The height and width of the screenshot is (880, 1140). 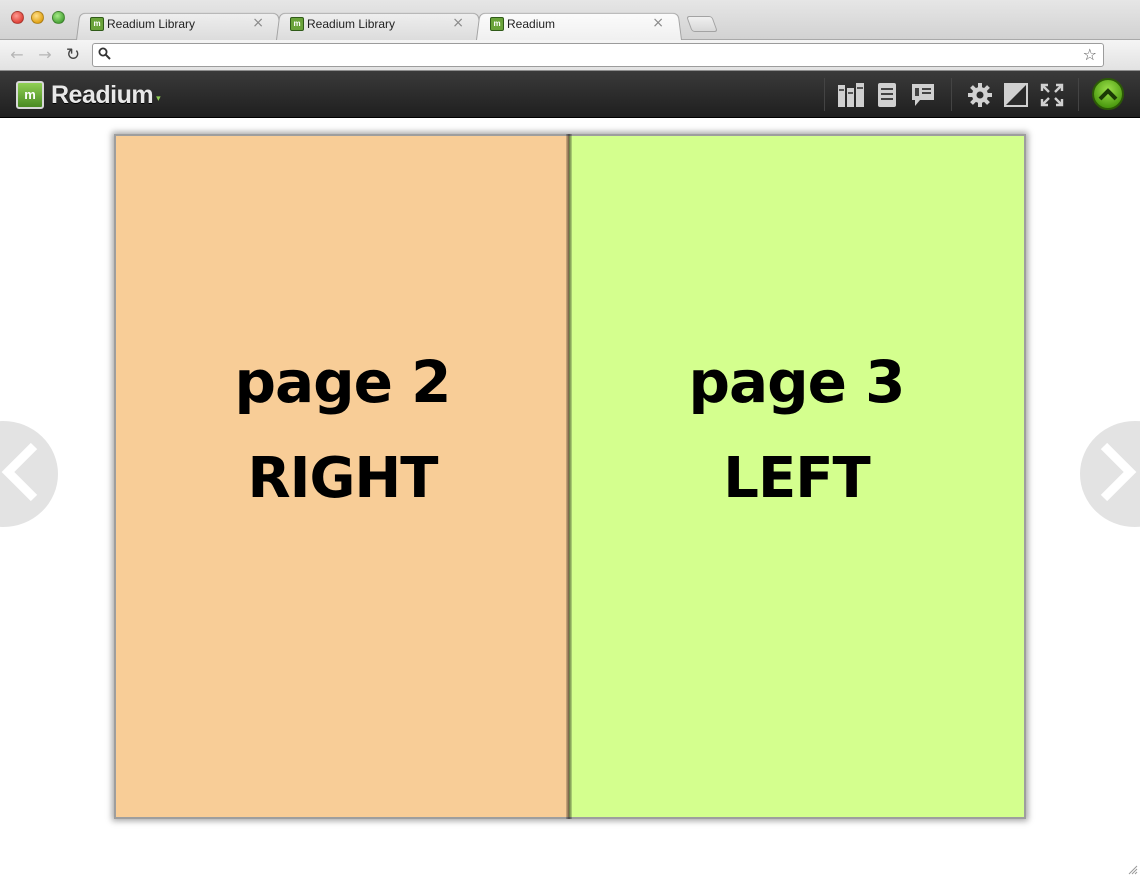 I want to click on readium-logo: m Readium ▾, so click(x=88, y=95).